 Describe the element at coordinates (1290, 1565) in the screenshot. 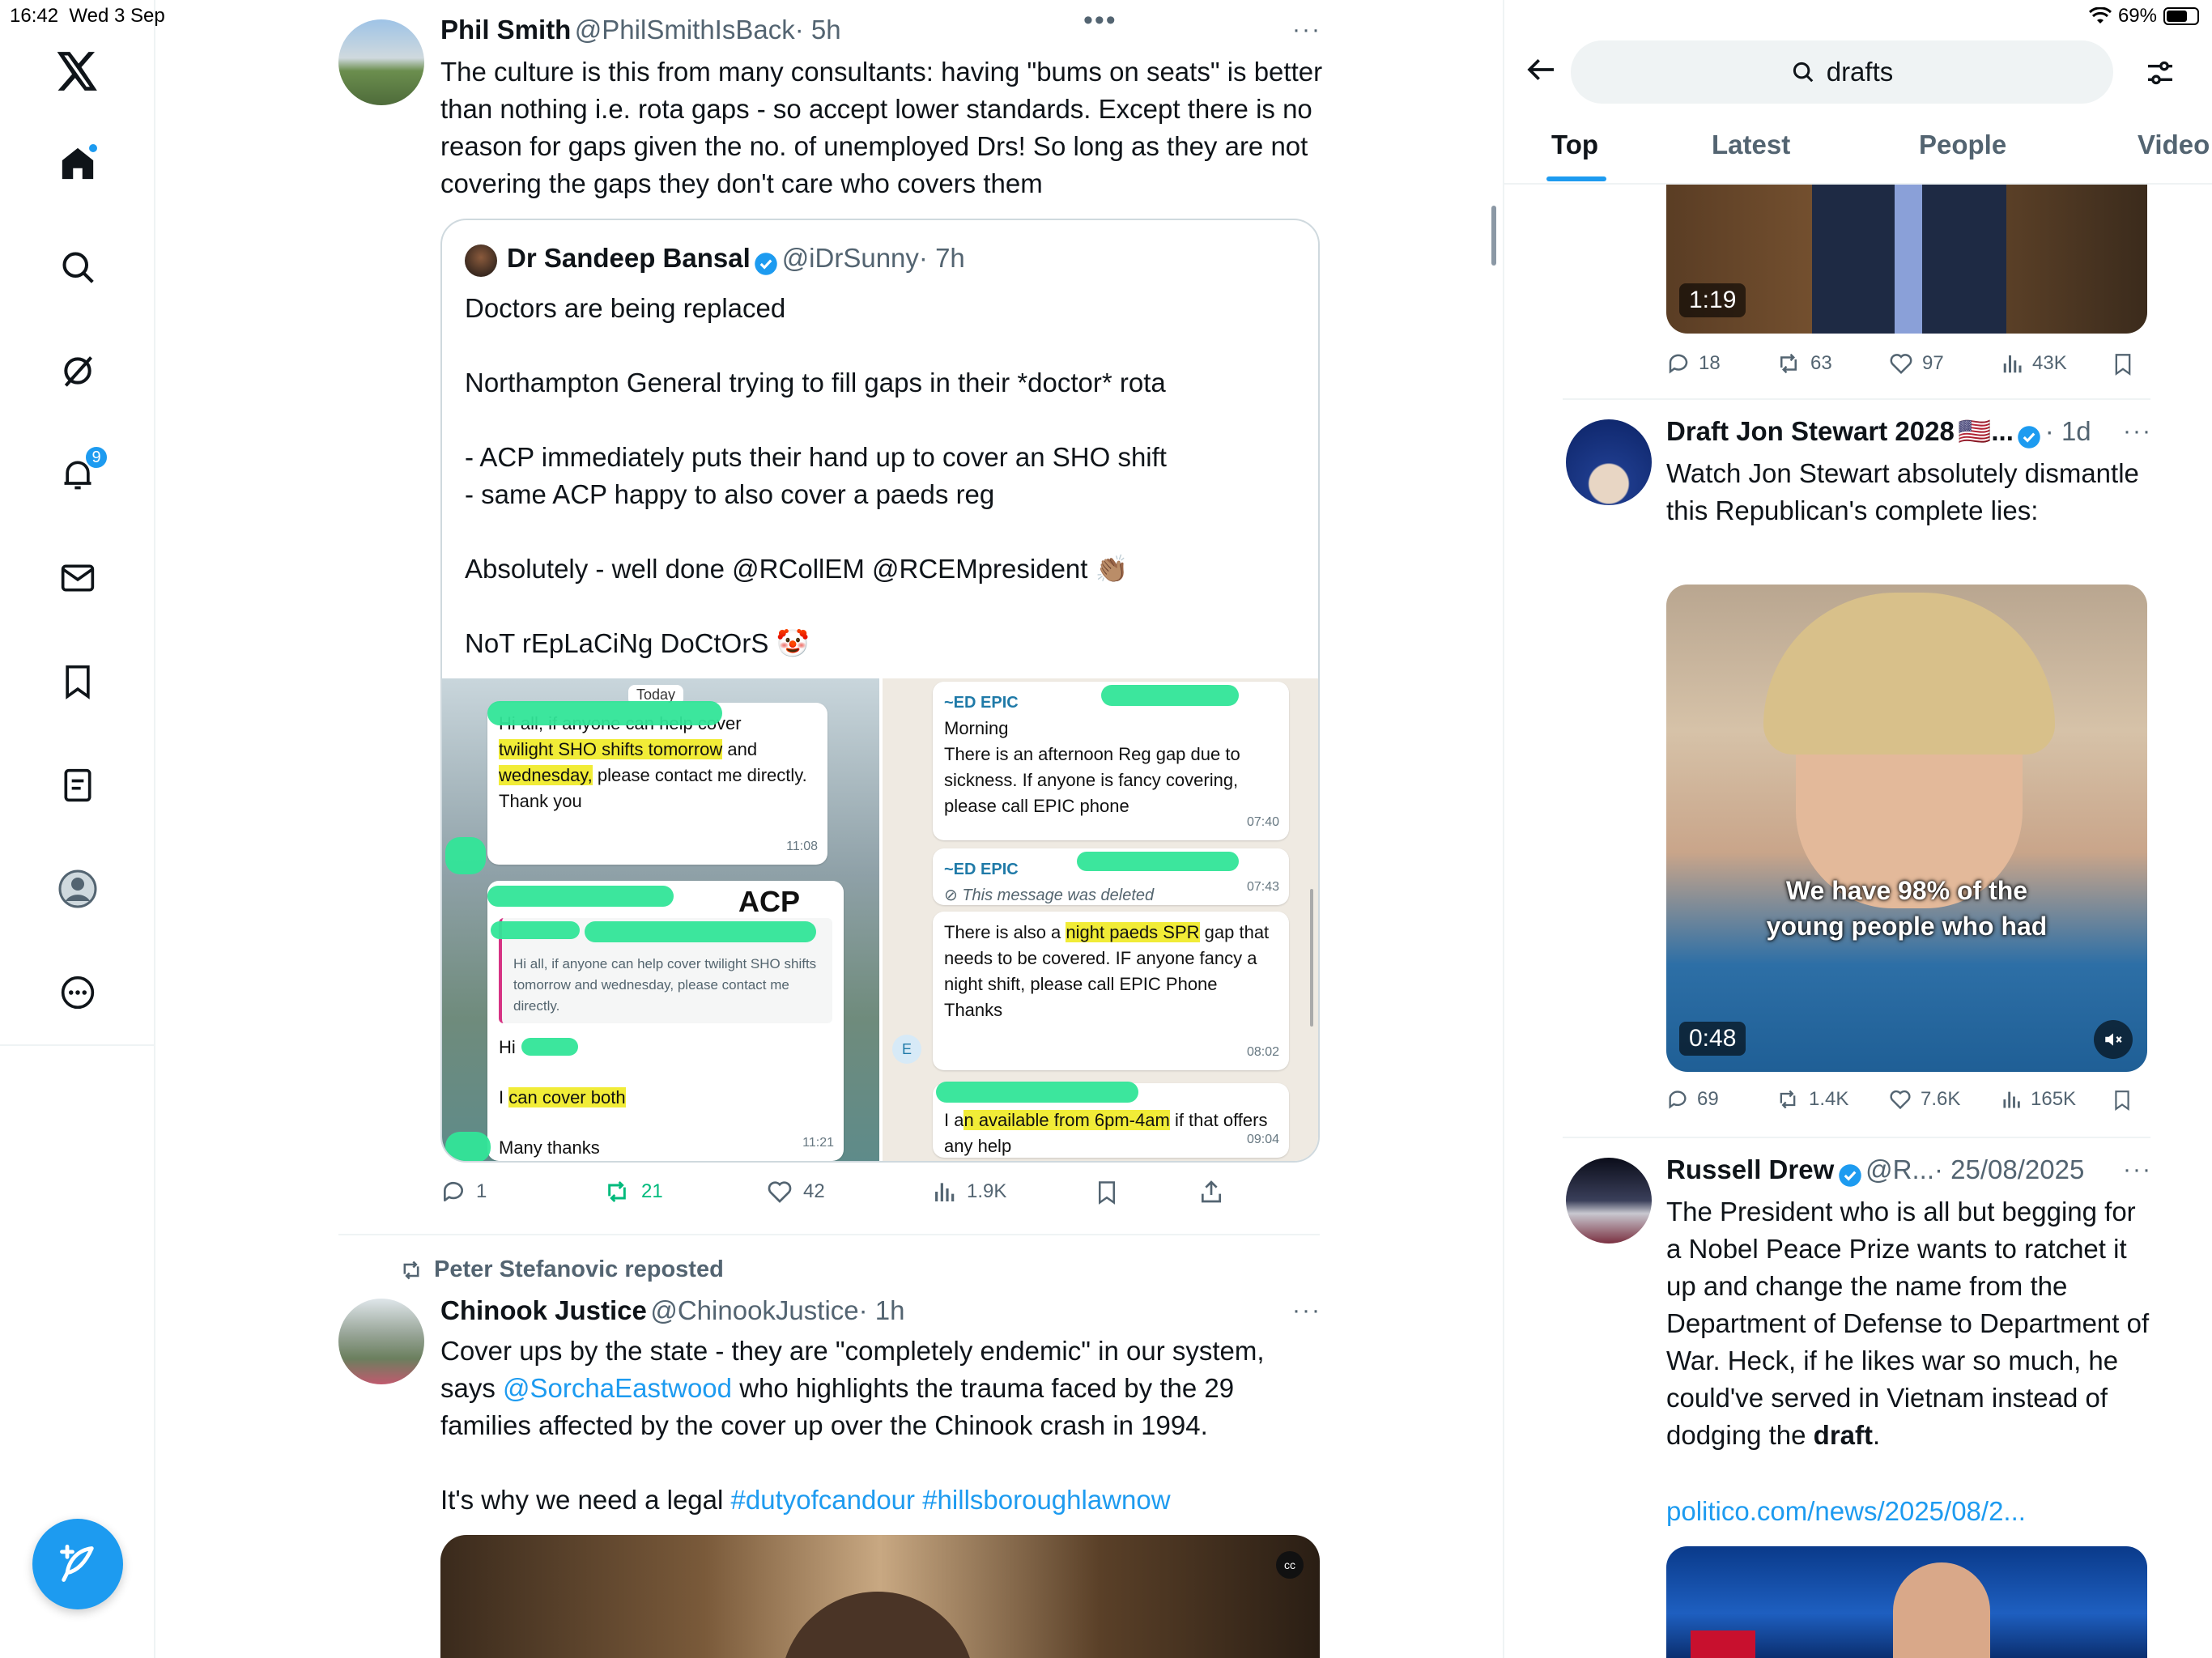

I see `captions-icon: cc` at that location.